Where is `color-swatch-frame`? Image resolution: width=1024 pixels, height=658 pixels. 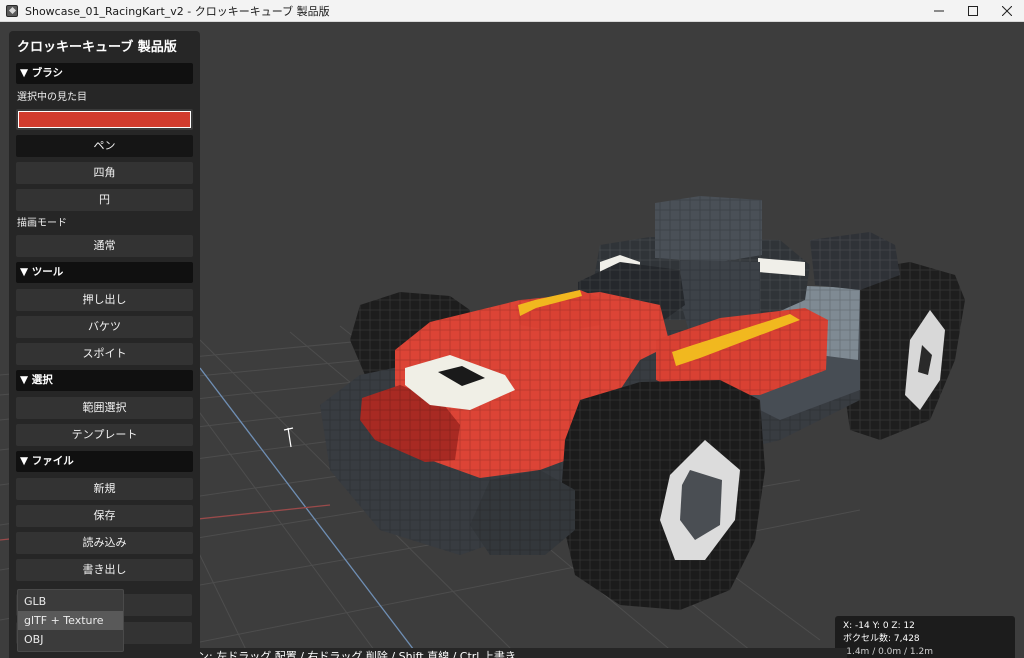
color-swatch-frame is located at coordinates (104, 119).